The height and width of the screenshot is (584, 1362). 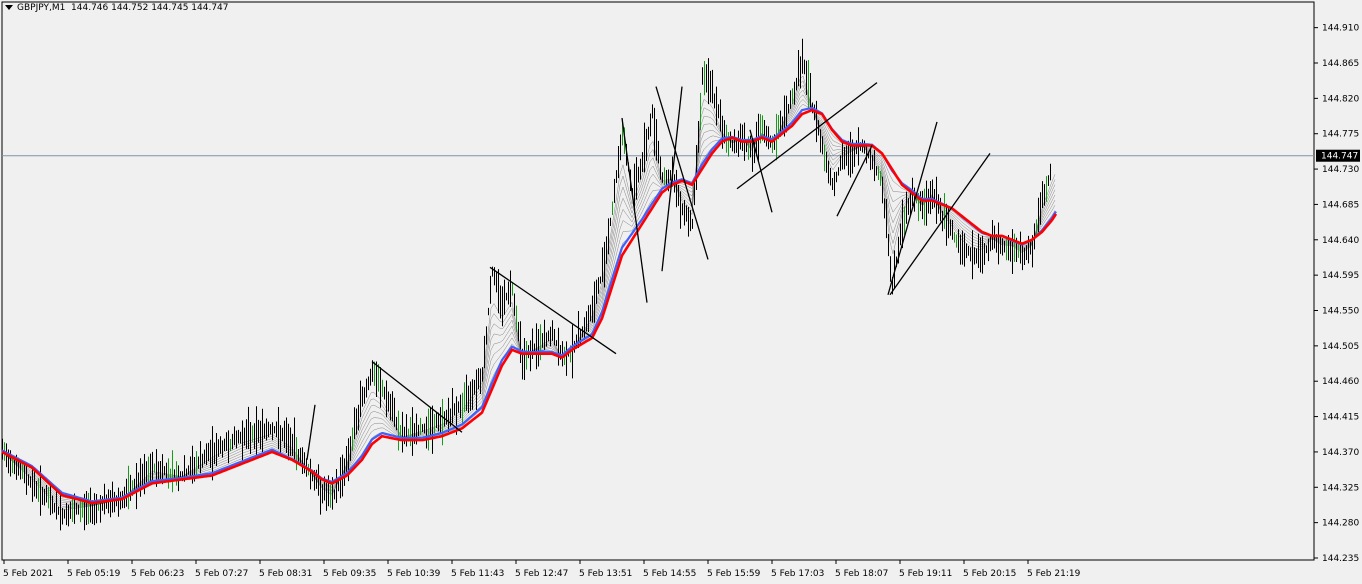 I want to click on y-tick-label: 144.280, so click(x=1340, y=524).